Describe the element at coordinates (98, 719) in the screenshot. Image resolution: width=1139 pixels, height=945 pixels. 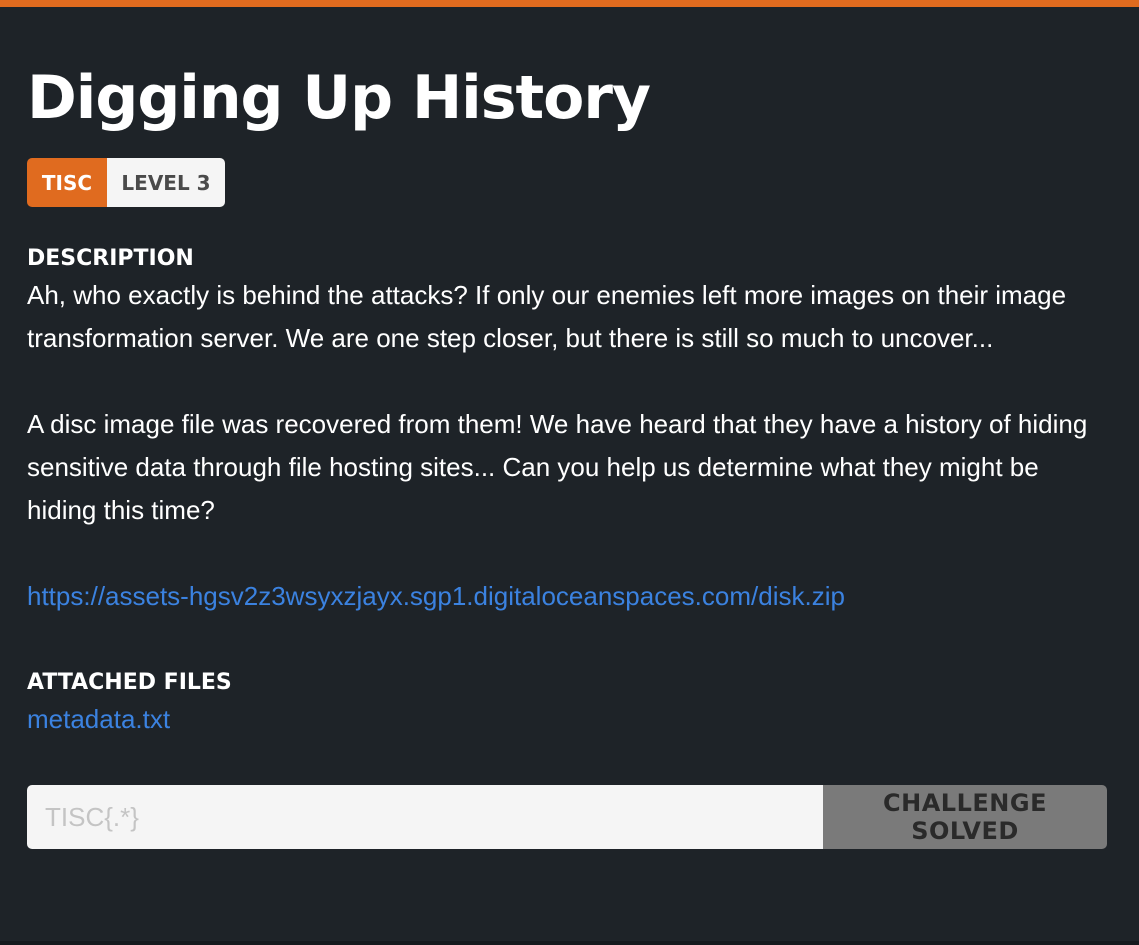
I see `attached-file-link: metadata.txt` at that location.